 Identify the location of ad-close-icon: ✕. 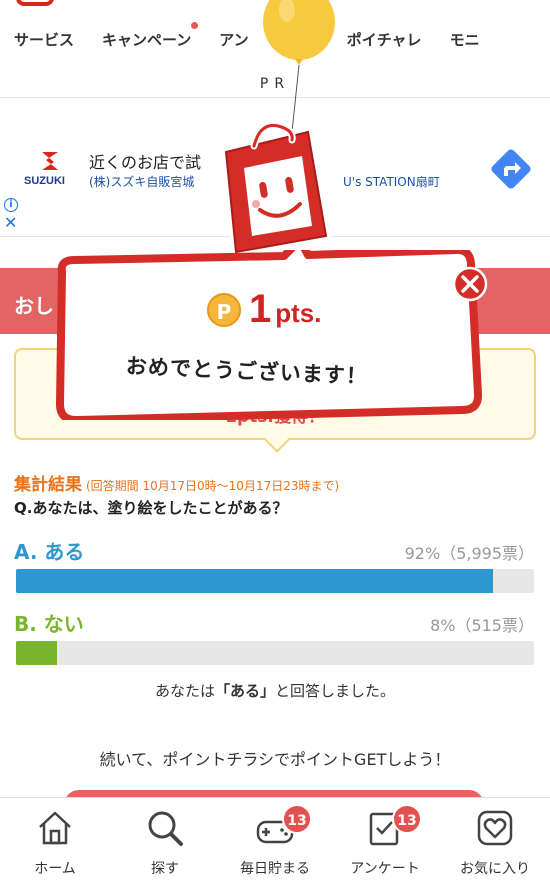
(10, 223).